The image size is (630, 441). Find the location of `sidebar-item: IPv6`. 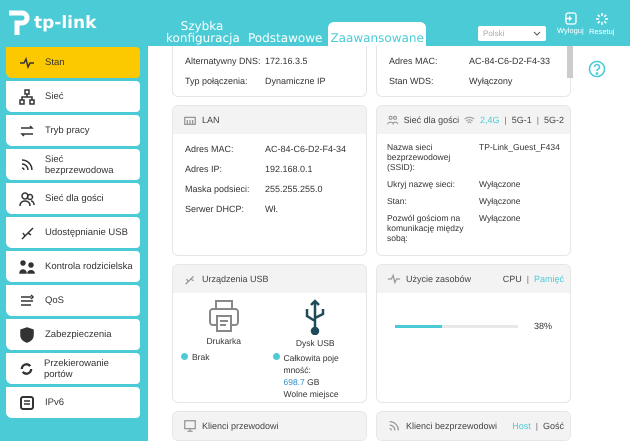

sidebar-item: IPv6 is located at coordinates (73, 402).